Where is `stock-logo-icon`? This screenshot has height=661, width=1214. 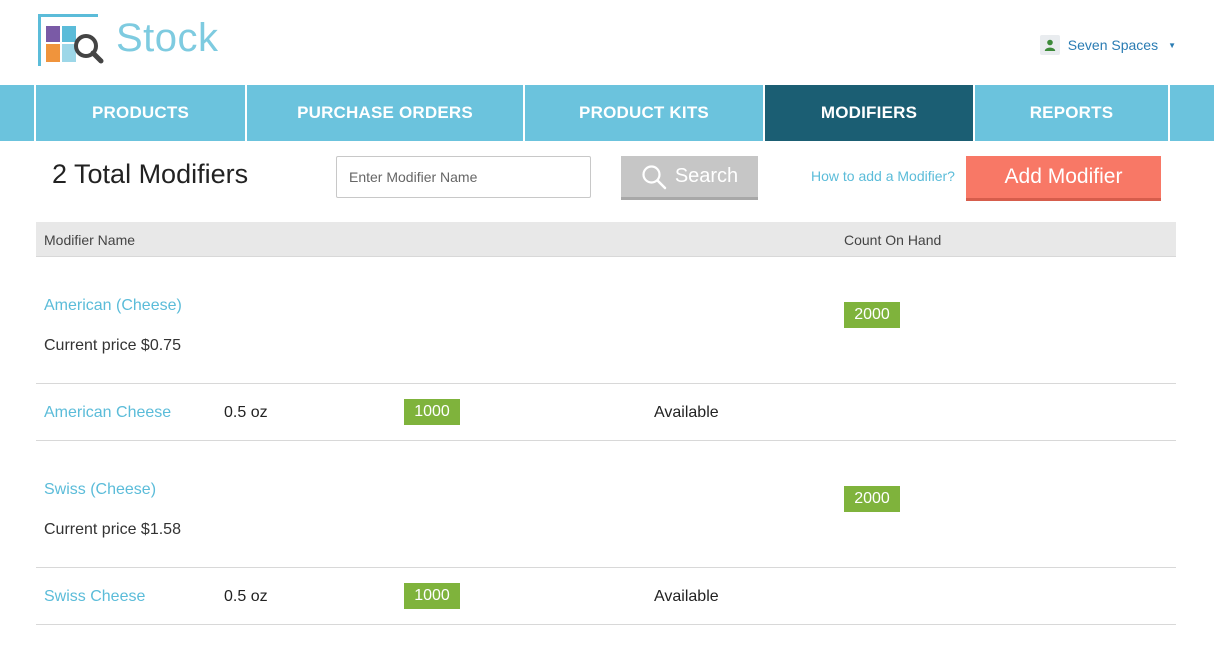
stock-logo-icon is located at coordinates (71, 41).